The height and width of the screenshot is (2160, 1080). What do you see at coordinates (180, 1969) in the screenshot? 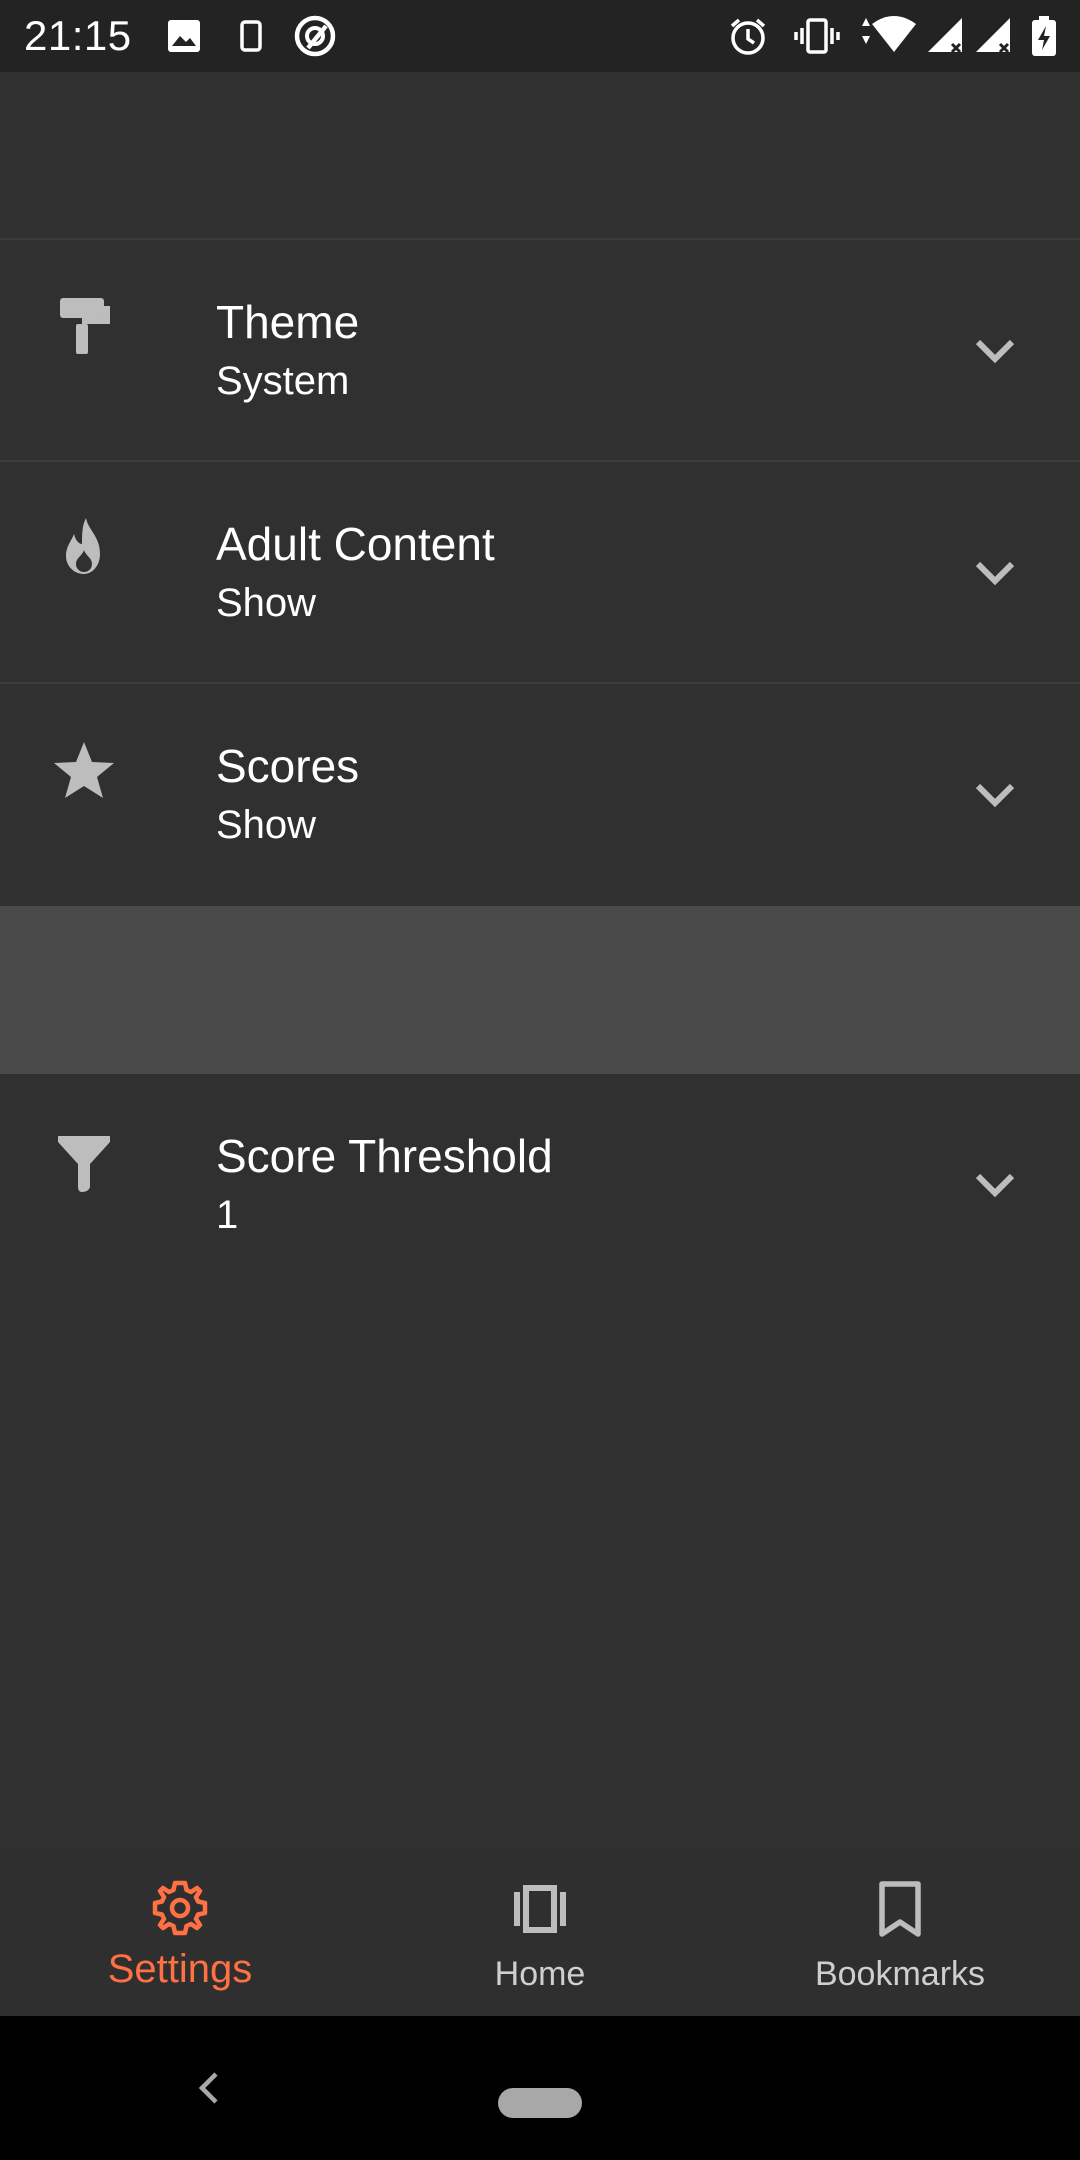
I see `nav-label-settings: Settings` at bounding box center [180, 1969].